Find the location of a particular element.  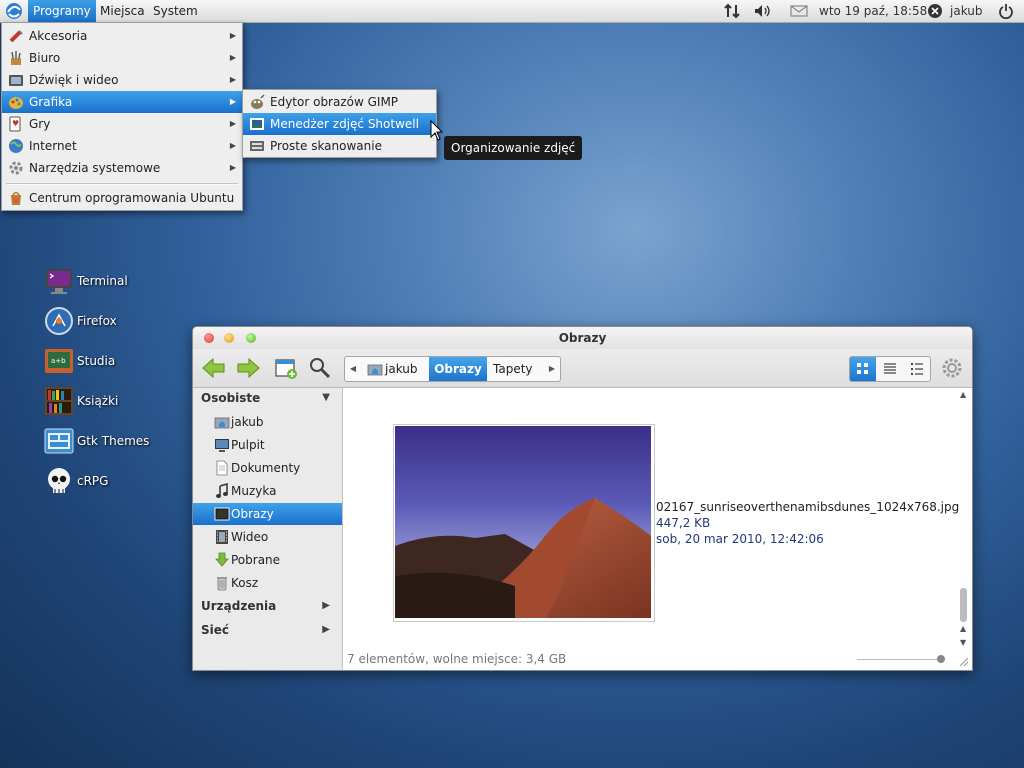

user-status-icon is located at coordinates (935, 11).